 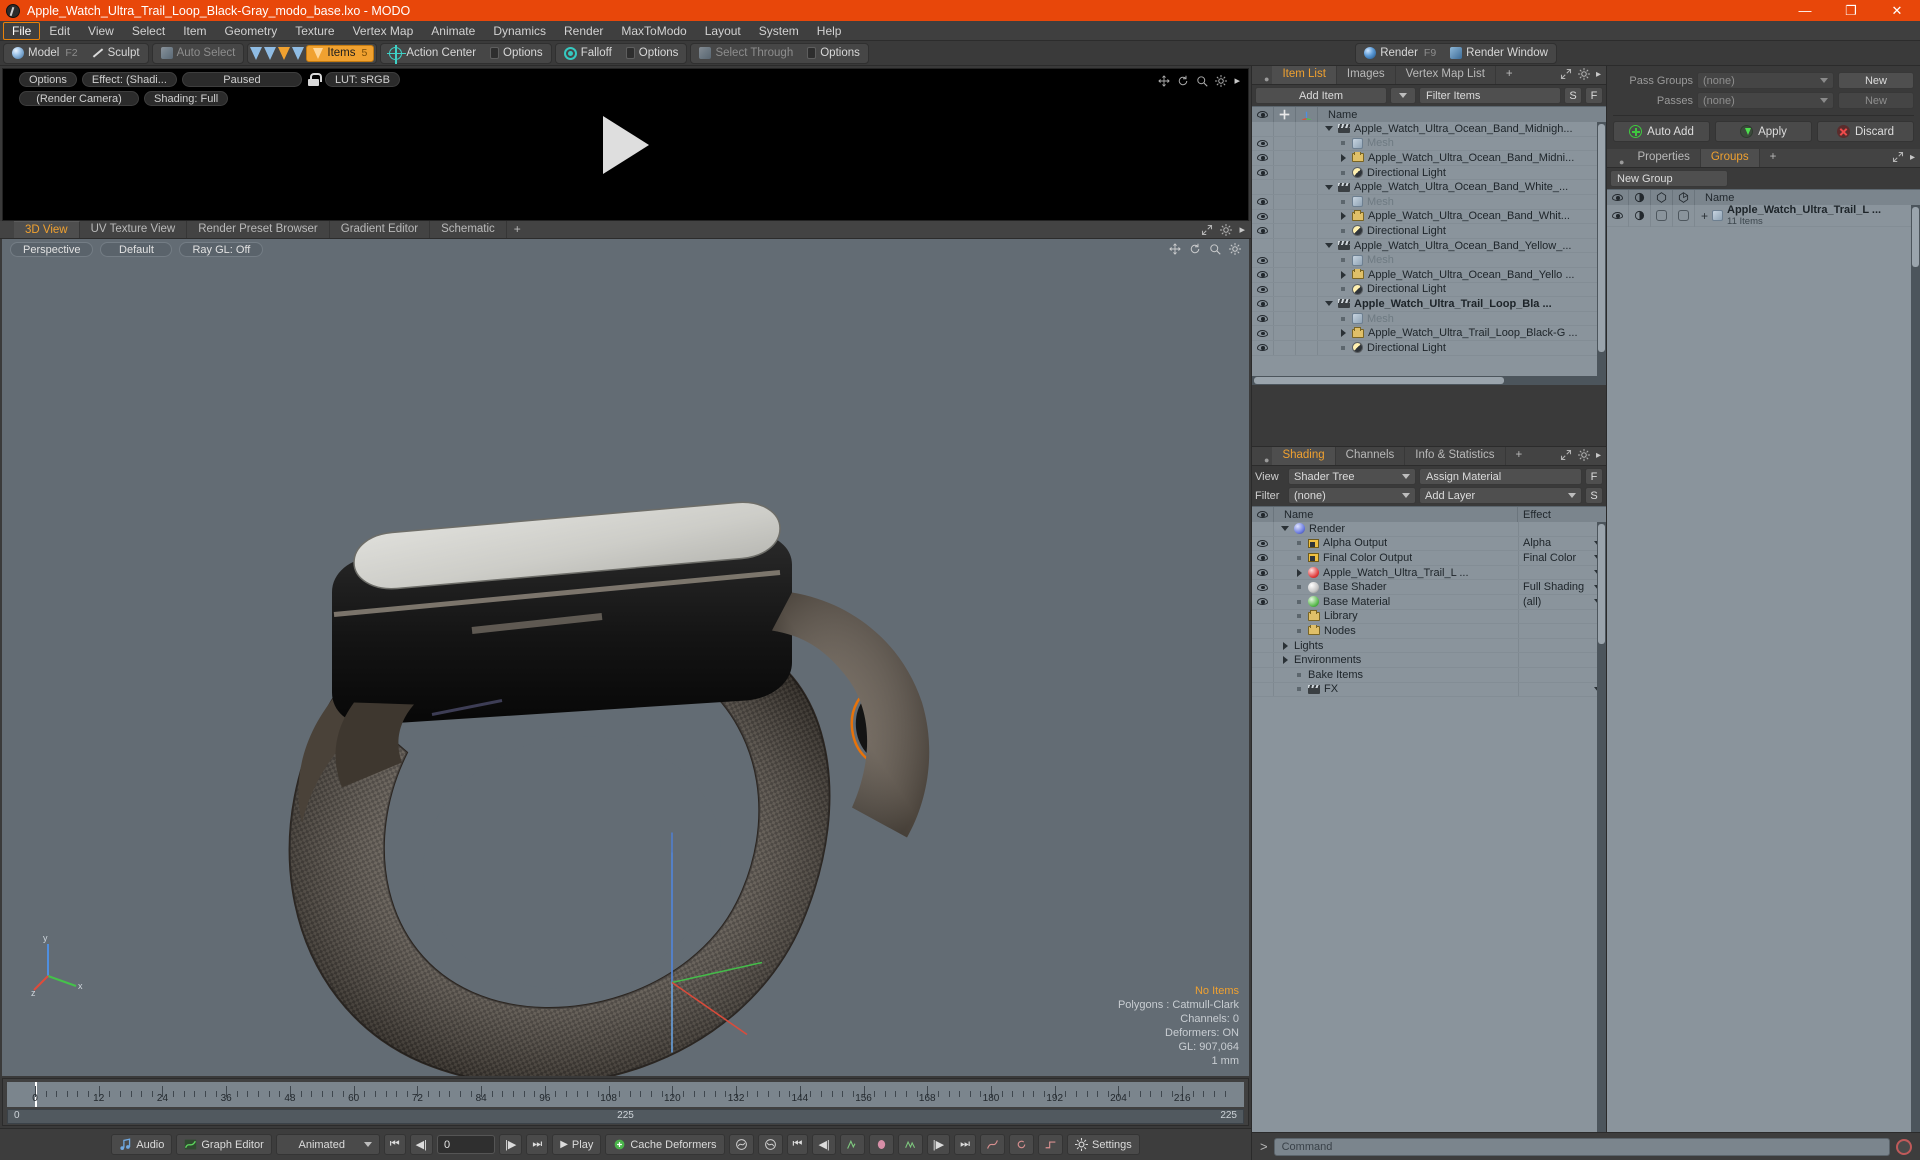 I want to click on shader-tree-dropdown: Shader Tree, so click(x=1352, y=476).